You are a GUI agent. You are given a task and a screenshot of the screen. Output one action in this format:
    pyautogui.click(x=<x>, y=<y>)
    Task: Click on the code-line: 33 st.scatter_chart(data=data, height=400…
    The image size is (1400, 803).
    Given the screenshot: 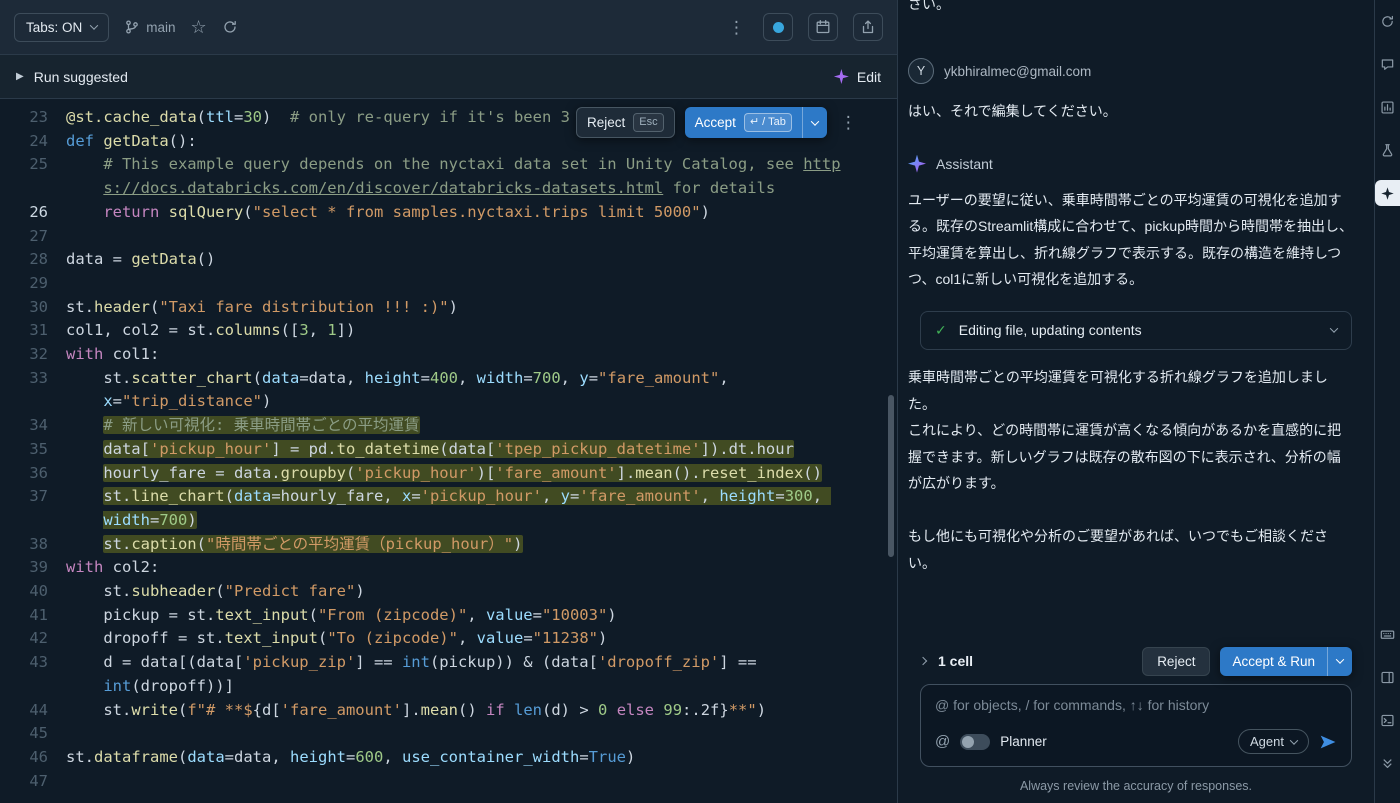 What is the action you would take?
    pyautogui.click(x=448, y=390)
    